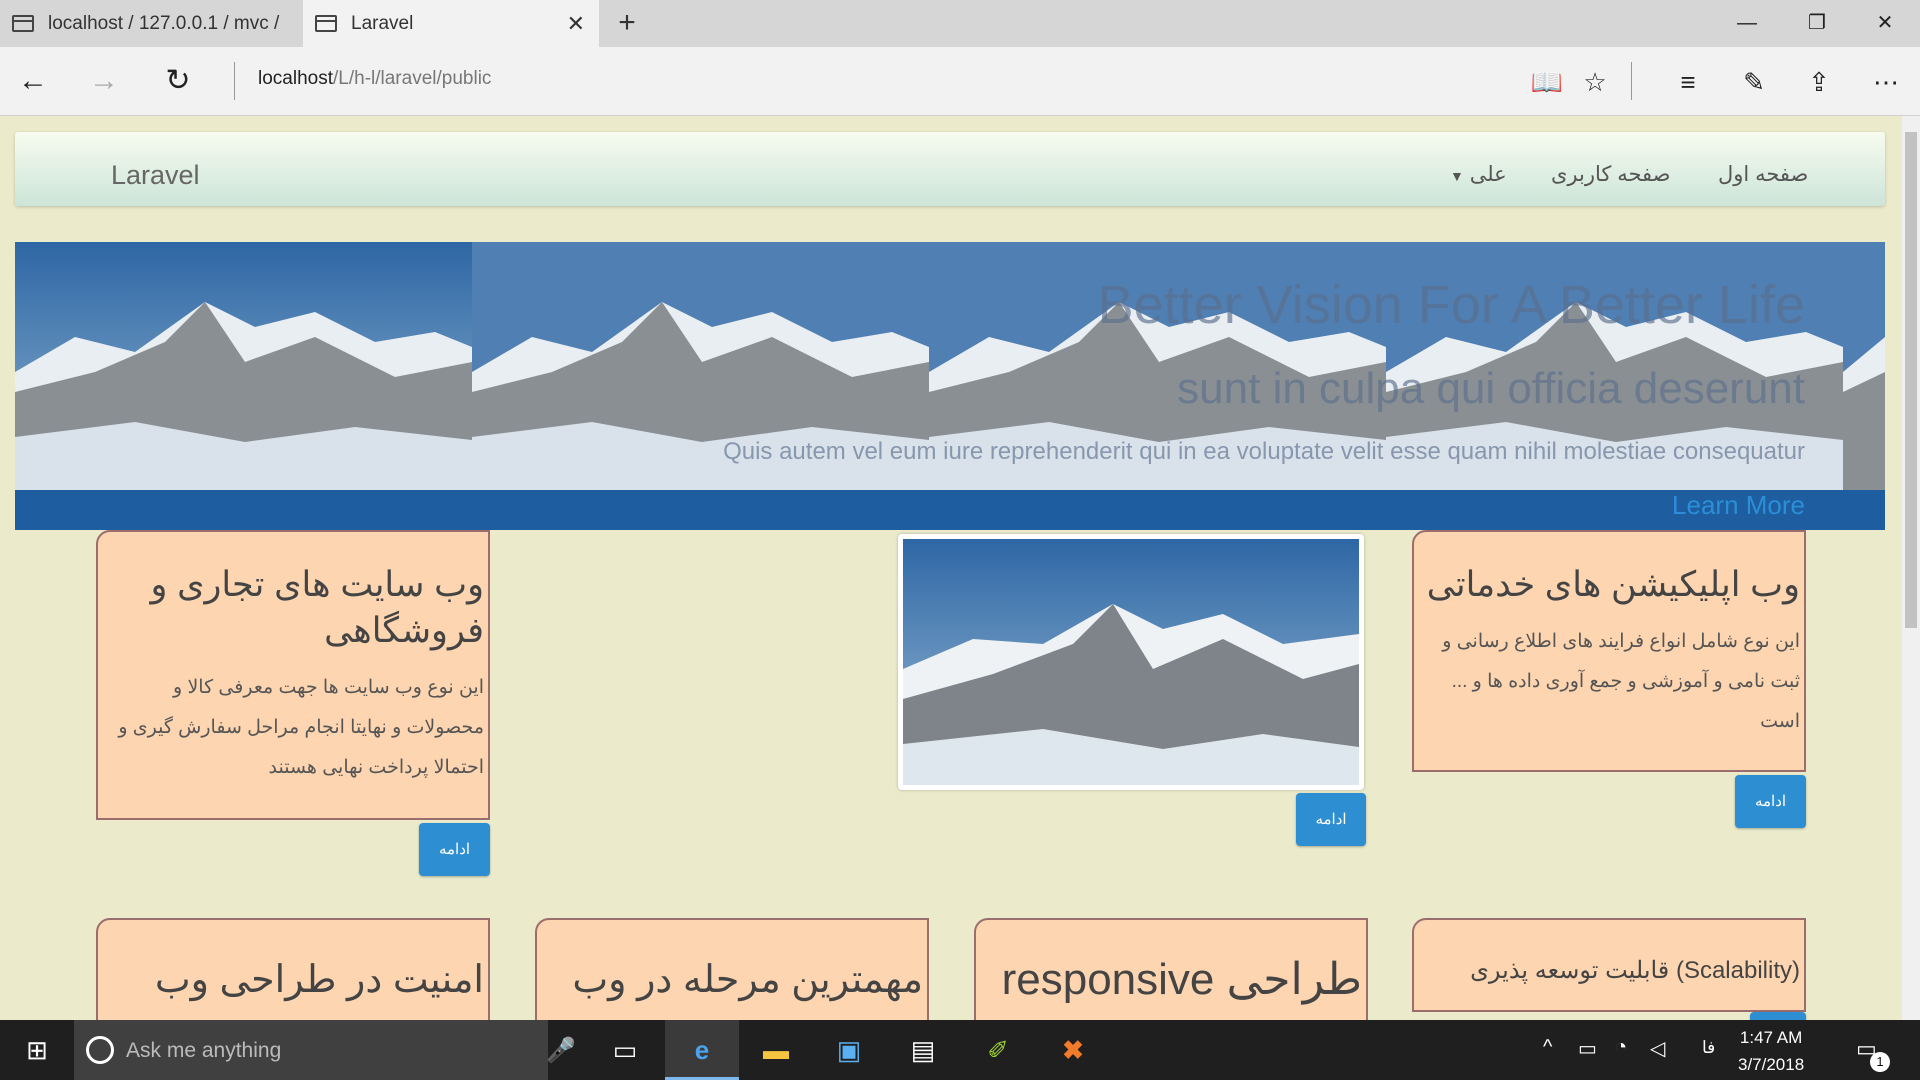 The height and width of the screenshot is (1080, 1920). What do you see at coordinates (747, 980) in the screenshot?
I see `card-title: مهمترین مرحله در وب` at bounding box center [747, 980].